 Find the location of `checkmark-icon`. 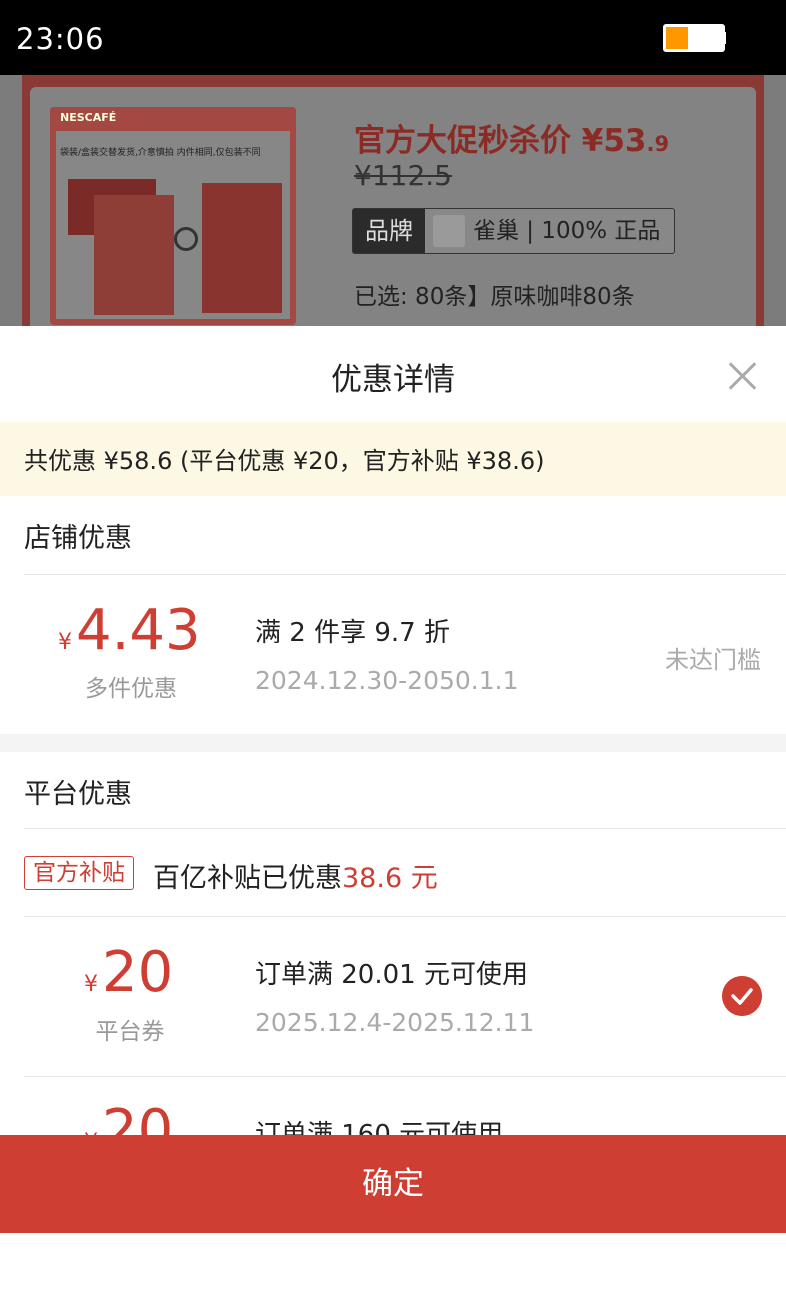

checkmark-icon is located at coordinates (742, 996).